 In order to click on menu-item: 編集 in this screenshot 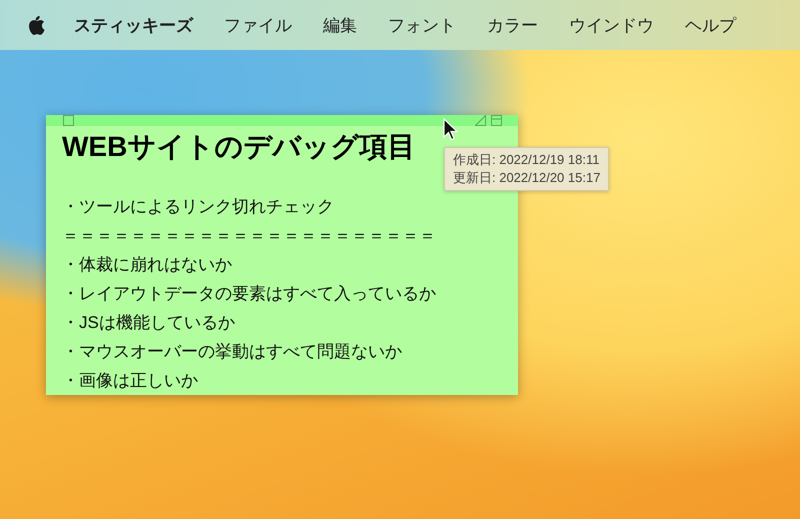, I will do `click(340, 25)`.